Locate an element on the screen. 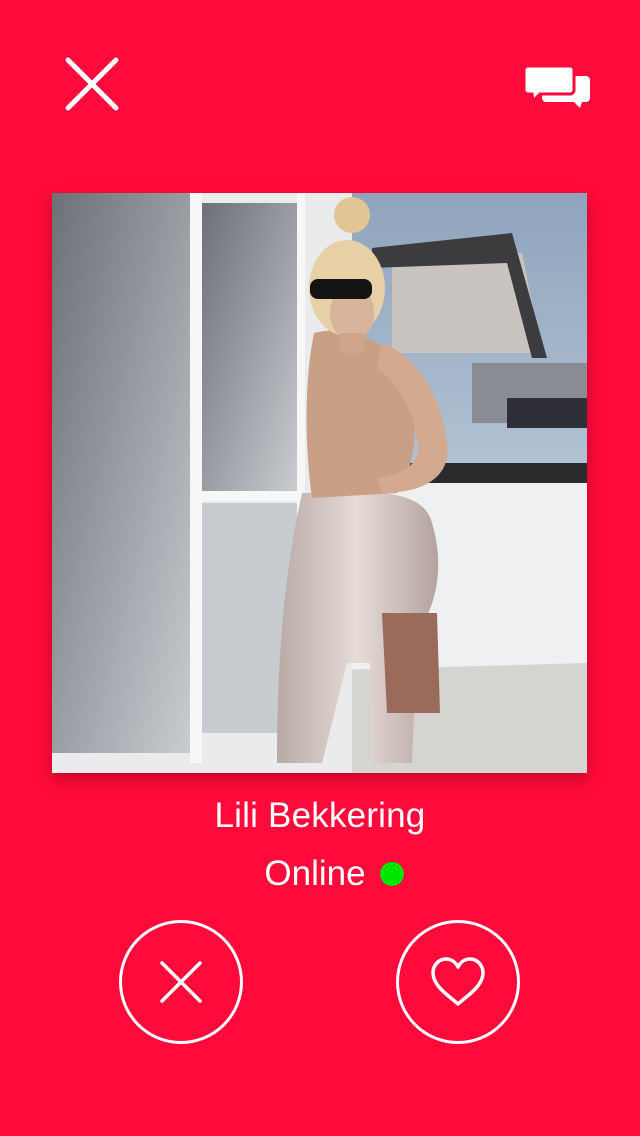  messages-button is located at coordinates (557, 87).